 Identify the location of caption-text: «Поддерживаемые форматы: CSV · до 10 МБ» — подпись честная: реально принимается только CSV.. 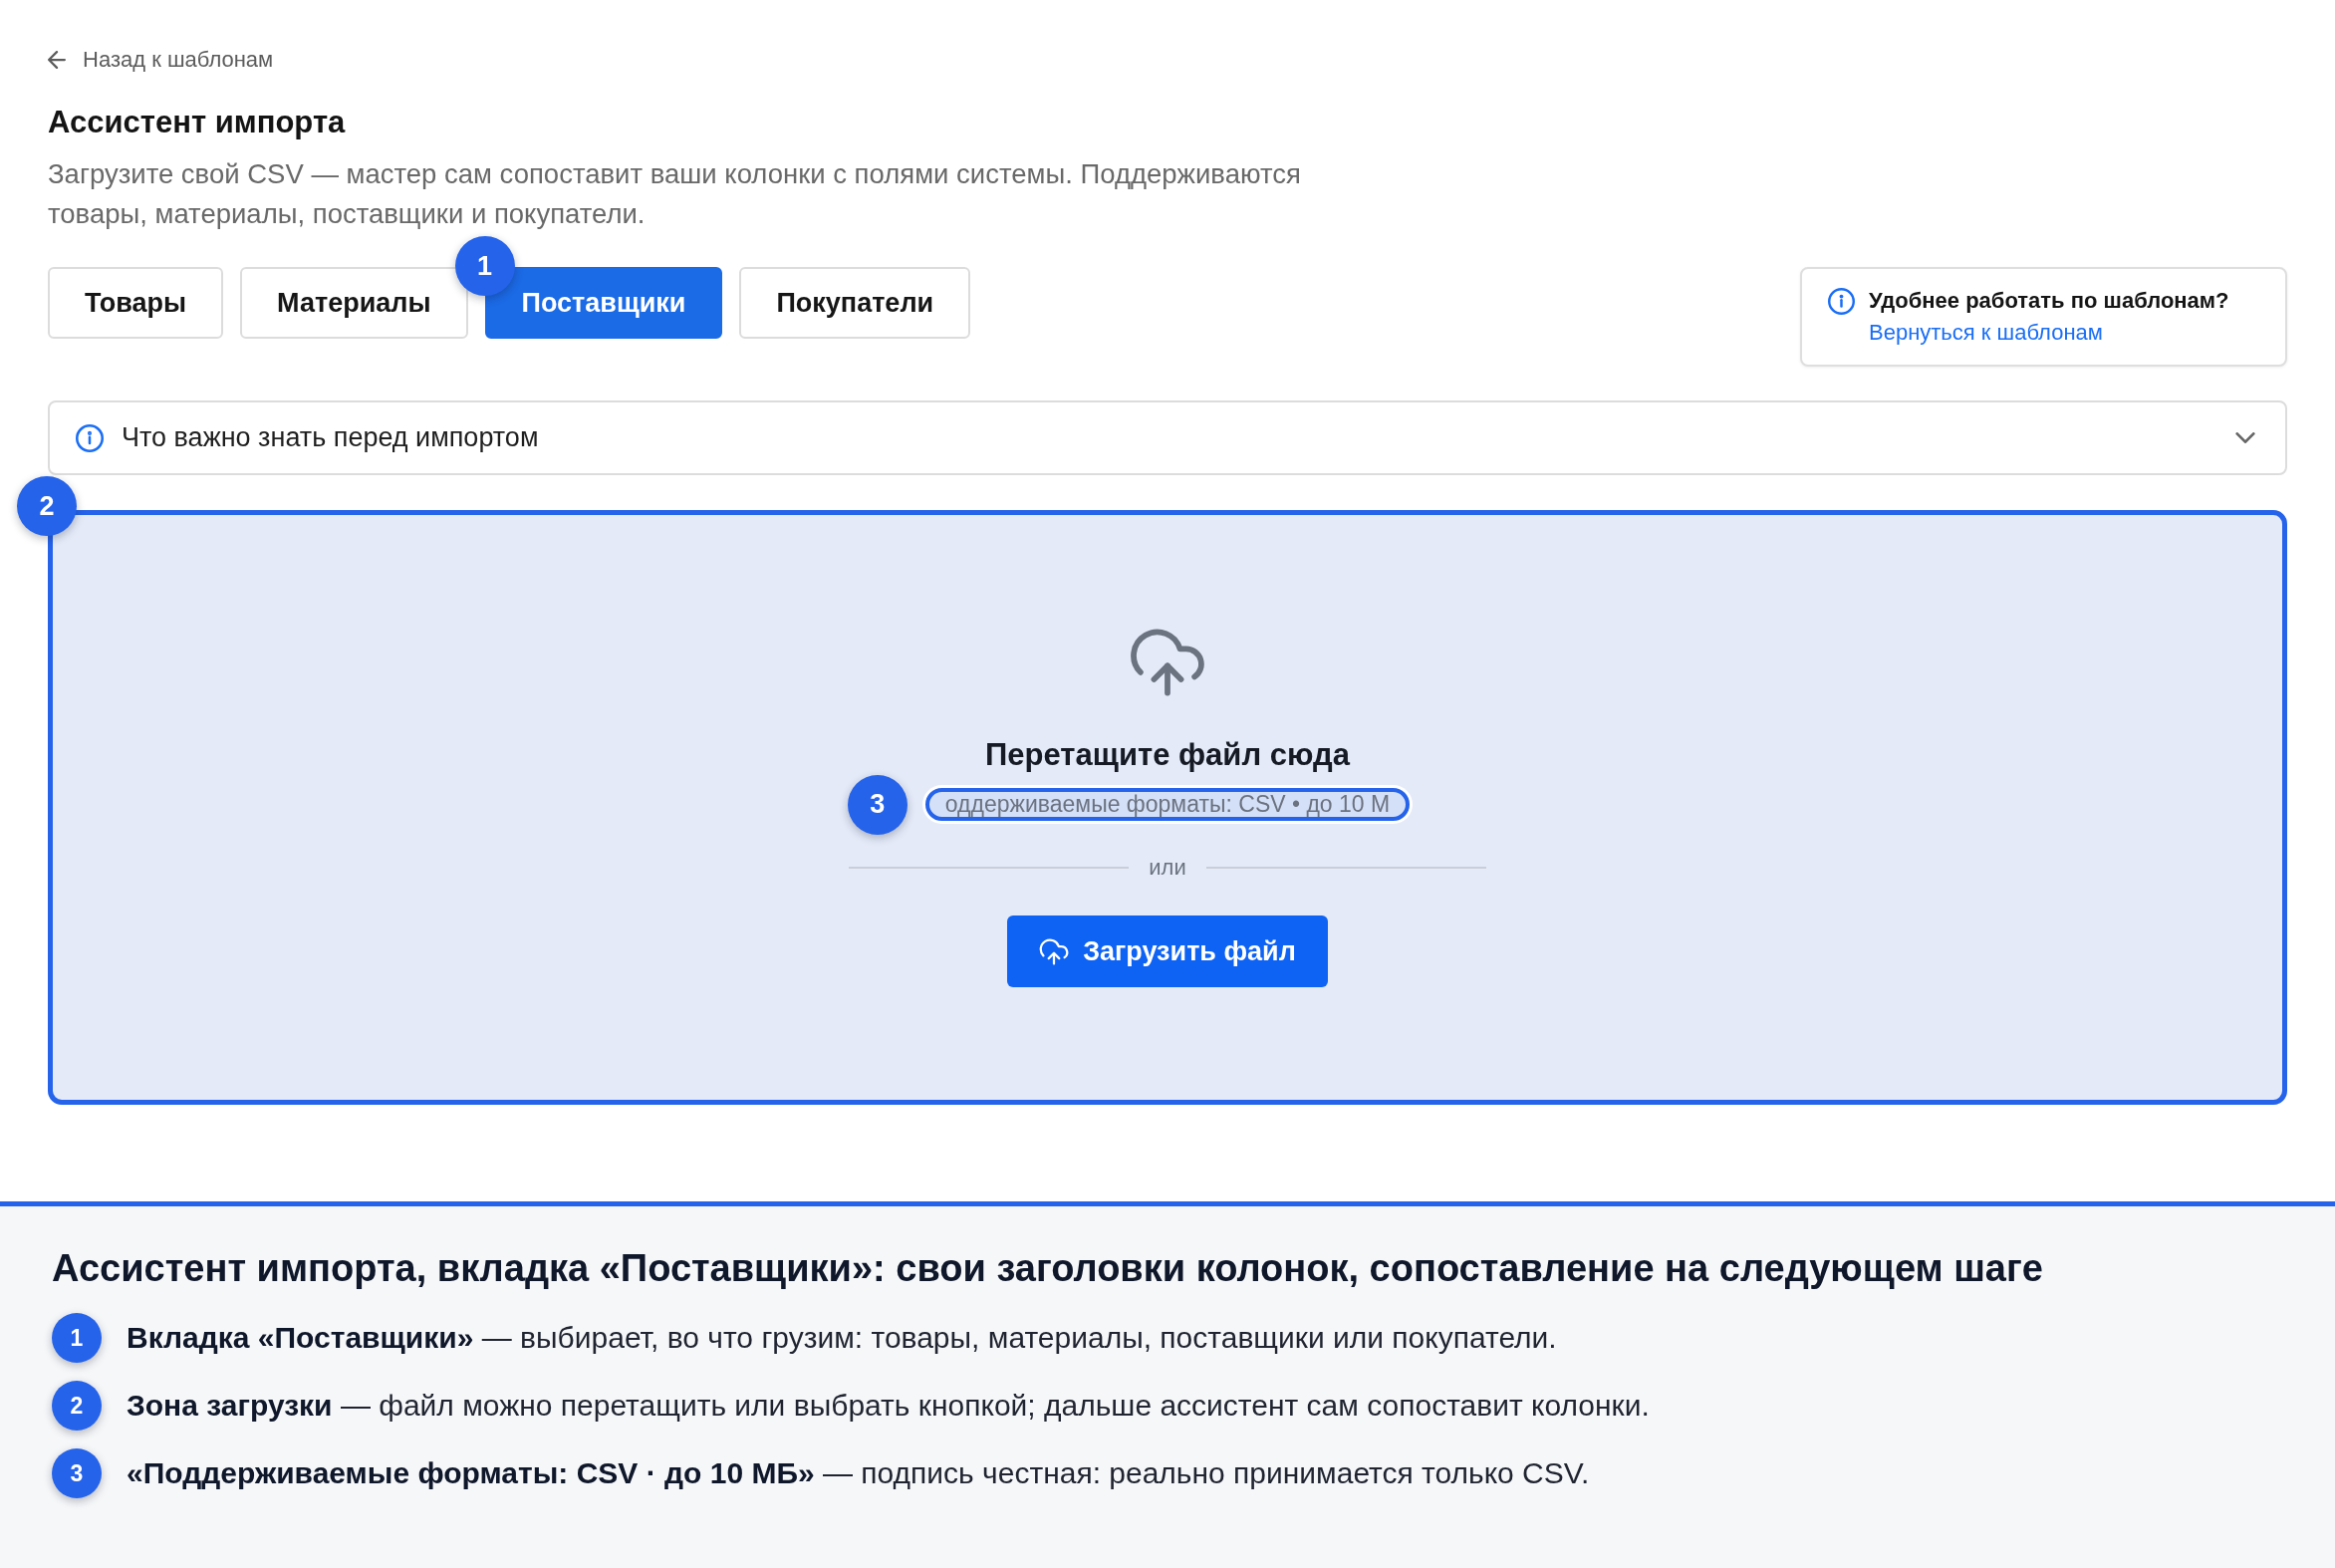
(859, 1473).